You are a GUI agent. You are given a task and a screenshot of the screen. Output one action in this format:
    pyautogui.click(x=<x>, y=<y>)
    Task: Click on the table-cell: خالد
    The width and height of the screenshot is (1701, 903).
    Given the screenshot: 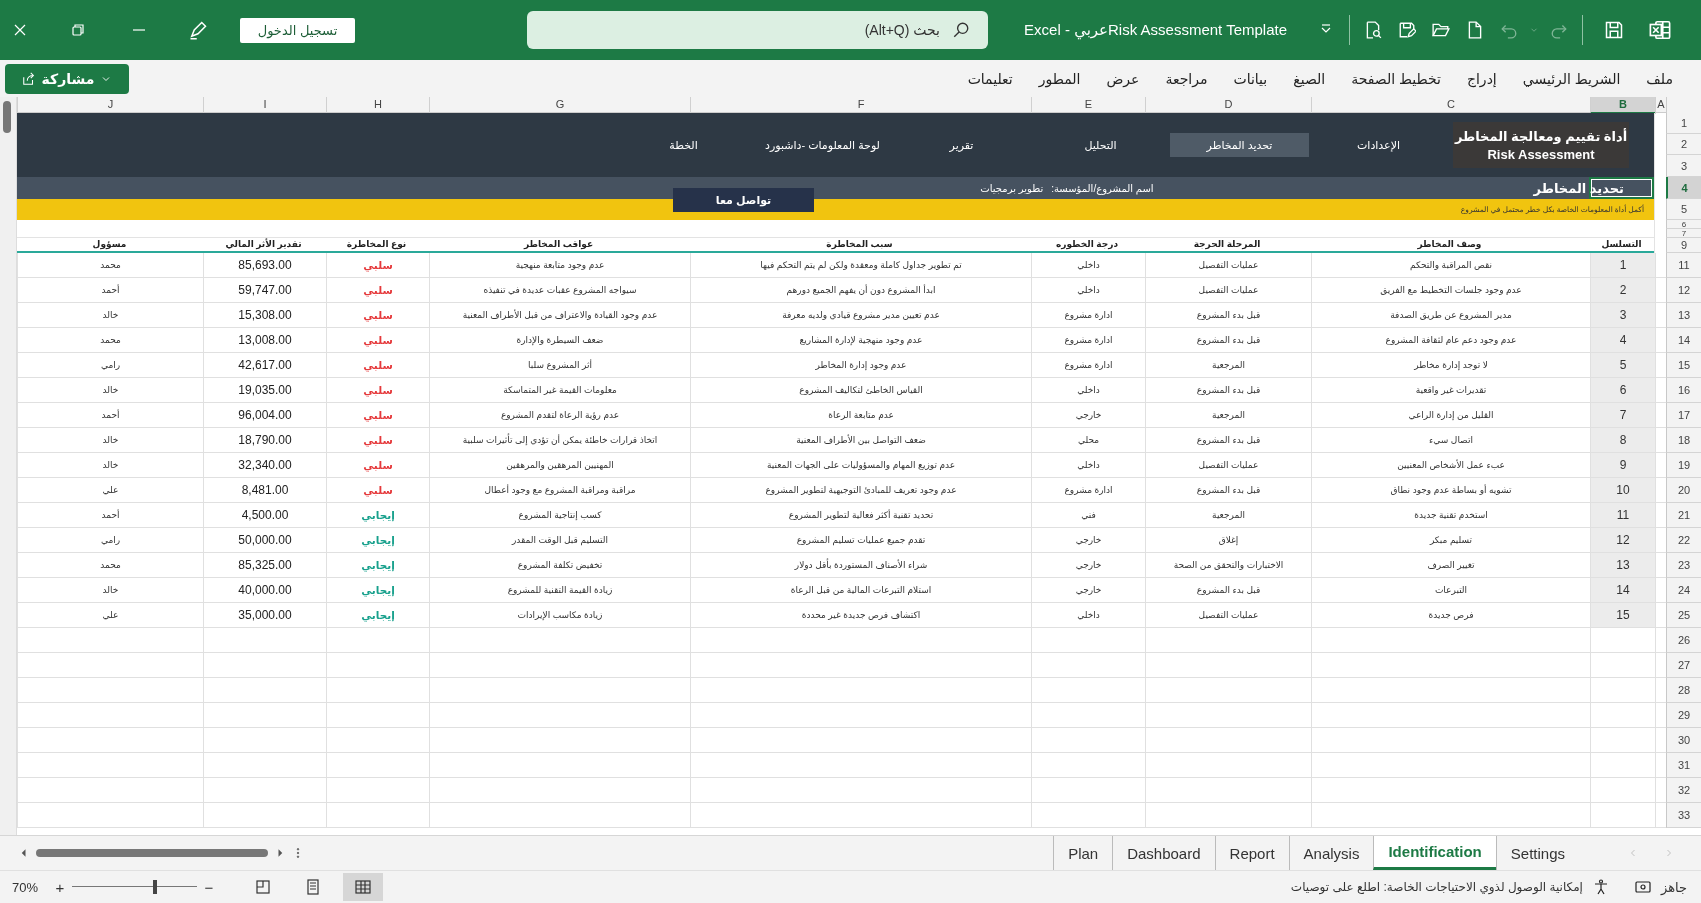 What is the action you would take?
    pyautogui.click(x=110, y=465)
    